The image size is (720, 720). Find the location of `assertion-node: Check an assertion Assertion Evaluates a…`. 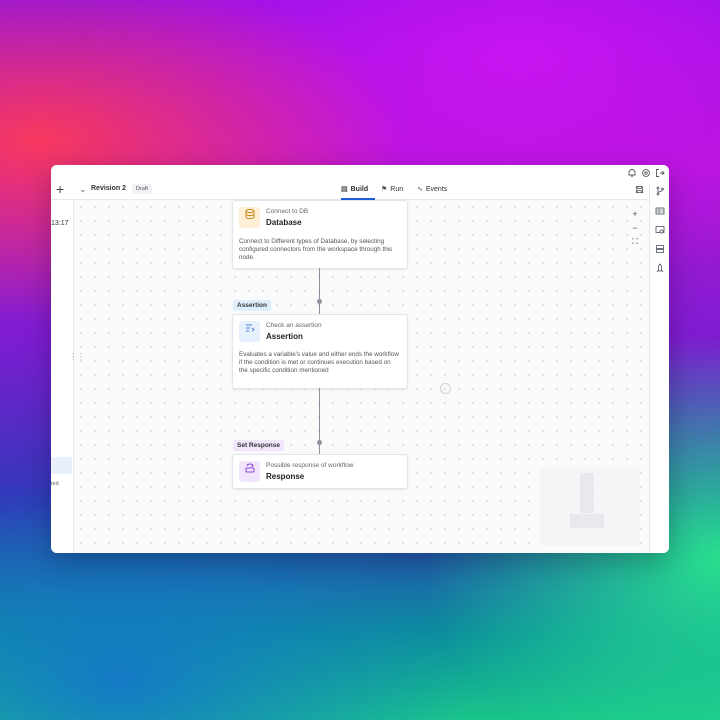

assertion-node: Check an assertion Assertion Evaluates a… is located at coordinates (320, 351).